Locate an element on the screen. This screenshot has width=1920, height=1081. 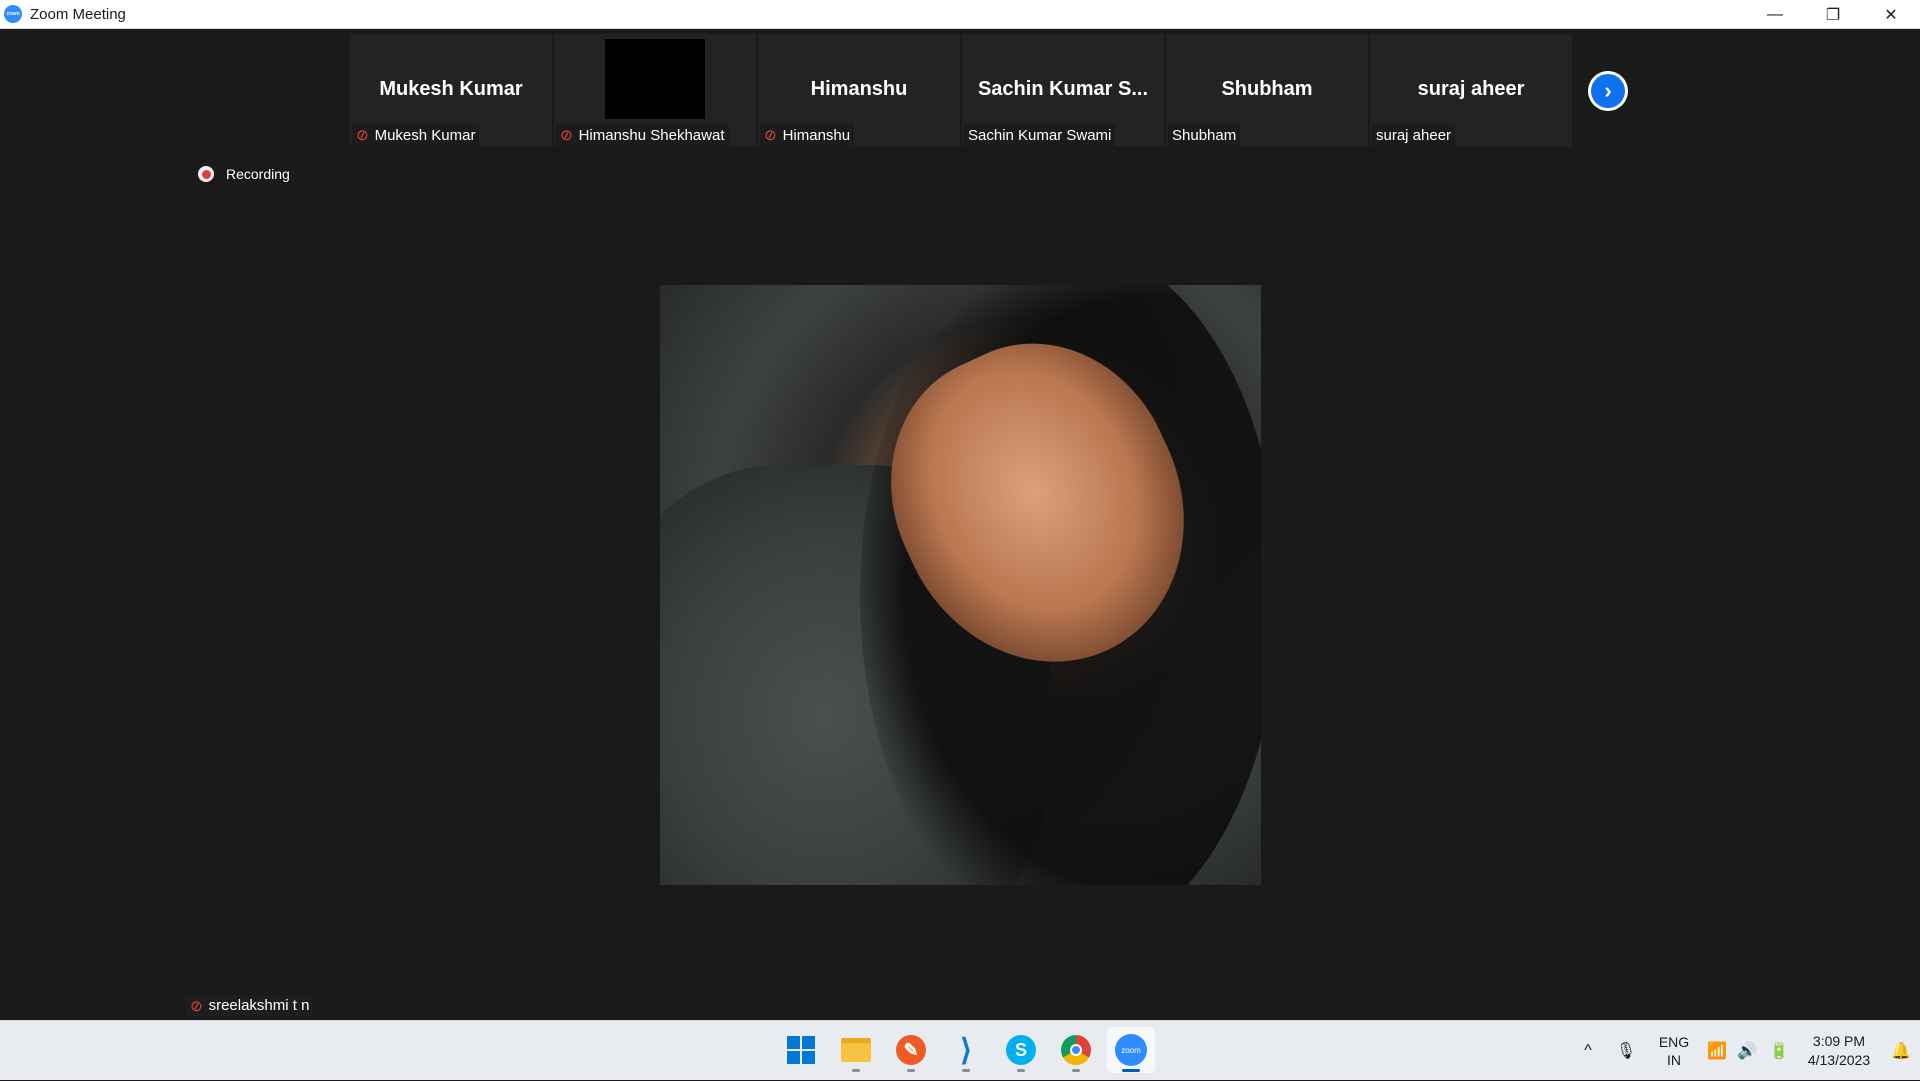
skype-icon: S is located at coordinates (1021, 1050).